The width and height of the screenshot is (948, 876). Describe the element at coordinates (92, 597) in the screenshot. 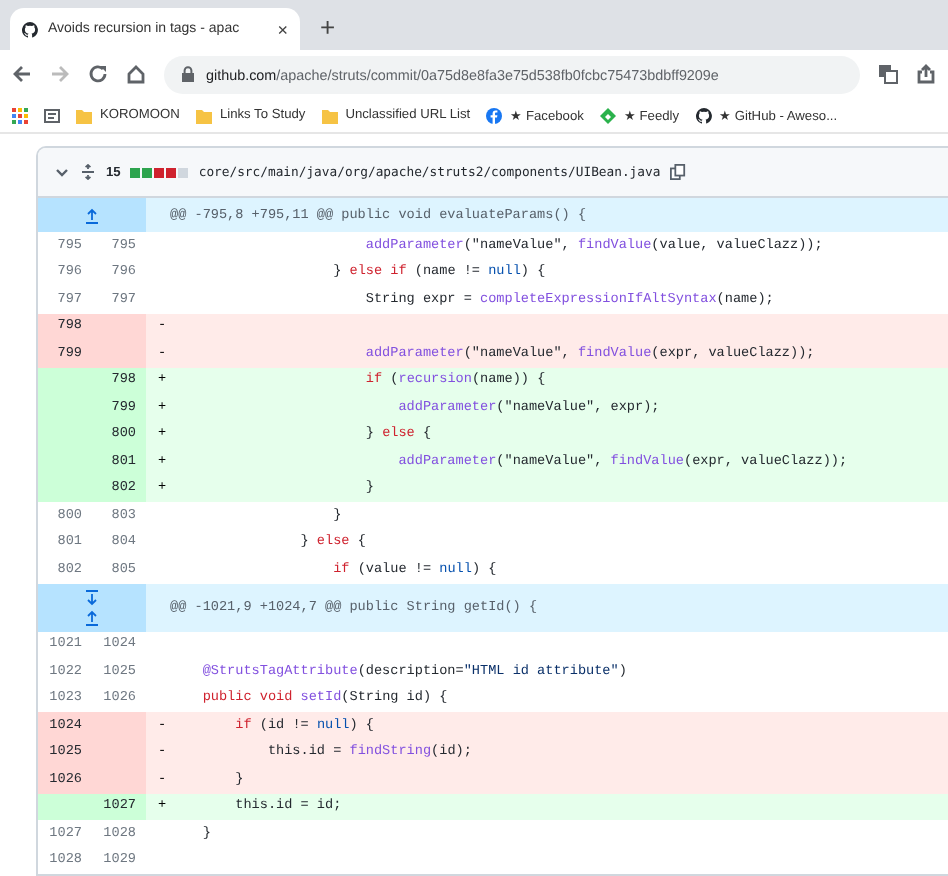

I see `expand-down-icon` at that location.